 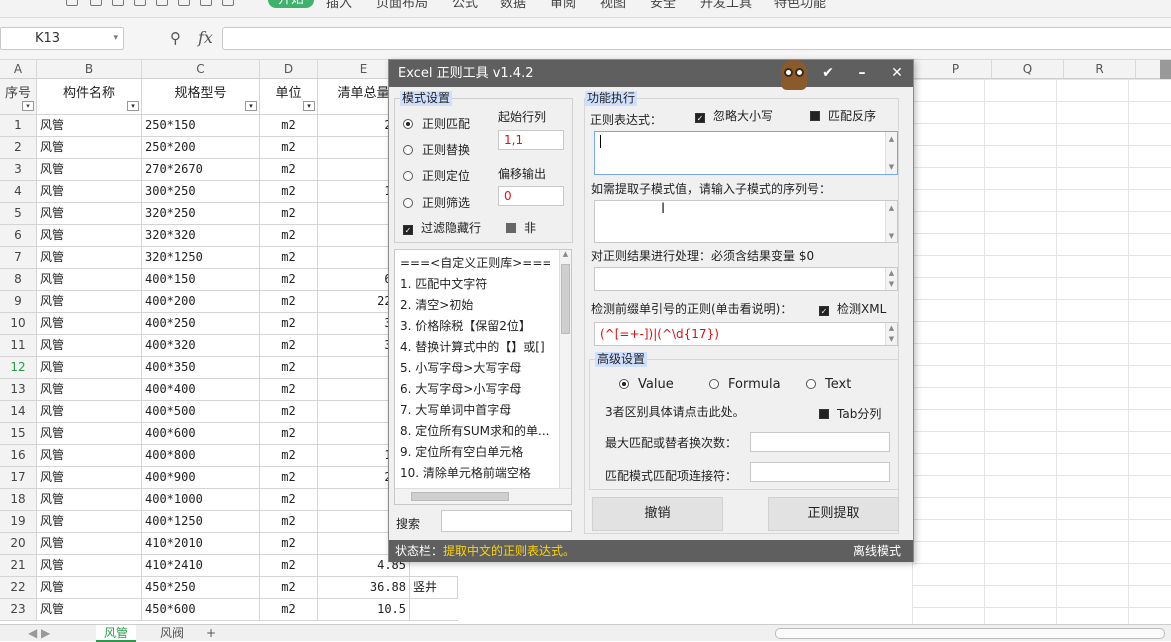 I want to click on row-number: 21, so click(x=18, y=566).